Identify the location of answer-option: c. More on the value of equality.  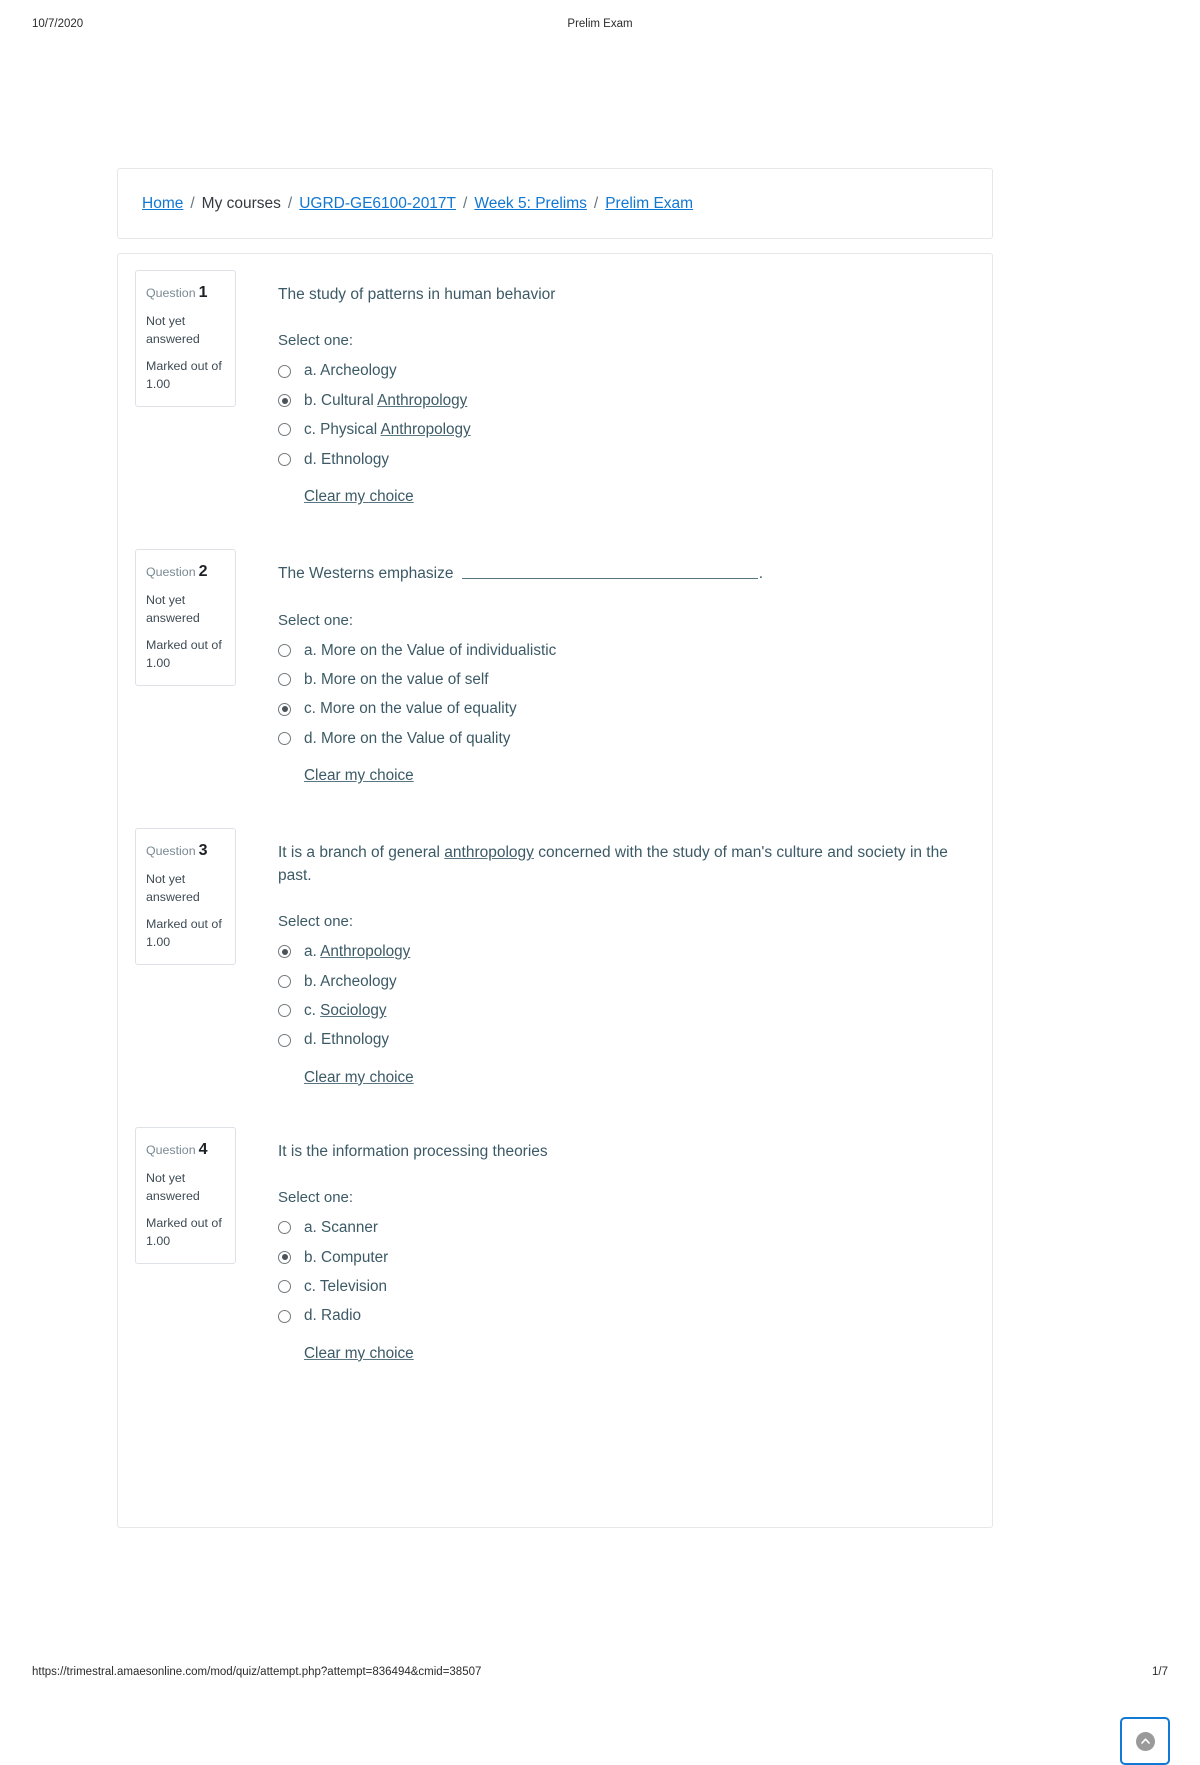
(615, 708).